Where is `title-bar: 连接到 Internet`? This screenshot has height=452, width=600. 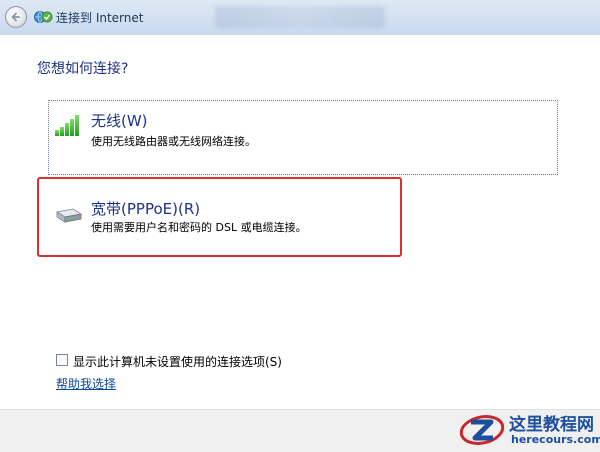
title-bar: 连接到 Internet is located at coordinates (300, 17).